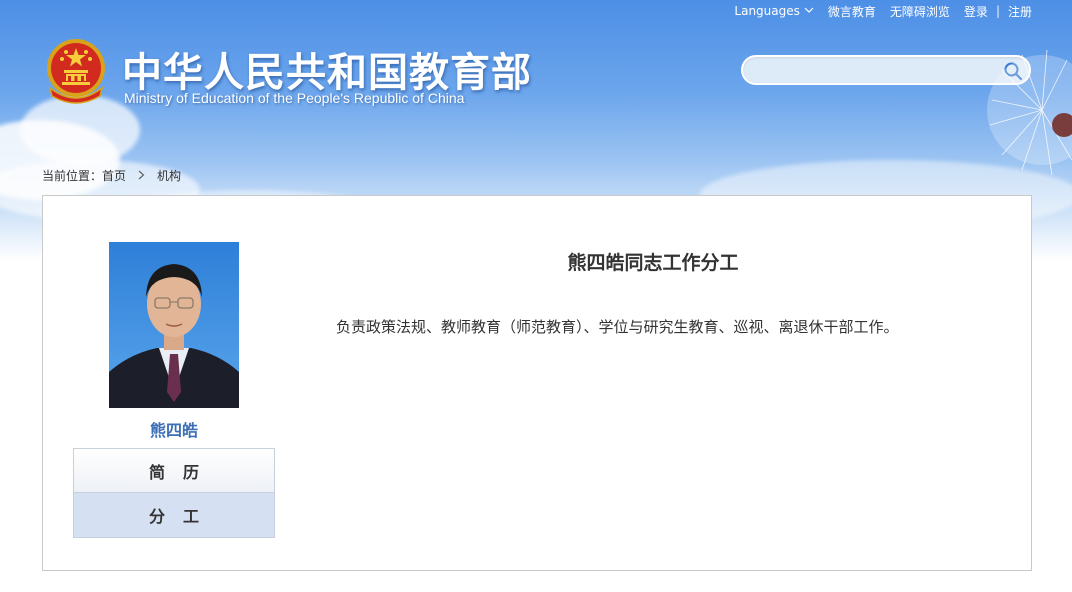 The height and width of the screenshot is (592, 1072). Describe the element at coordinates (72, 176) in the screenshot. I see `breadcrumb-prefix: 当前位置：` at that location.